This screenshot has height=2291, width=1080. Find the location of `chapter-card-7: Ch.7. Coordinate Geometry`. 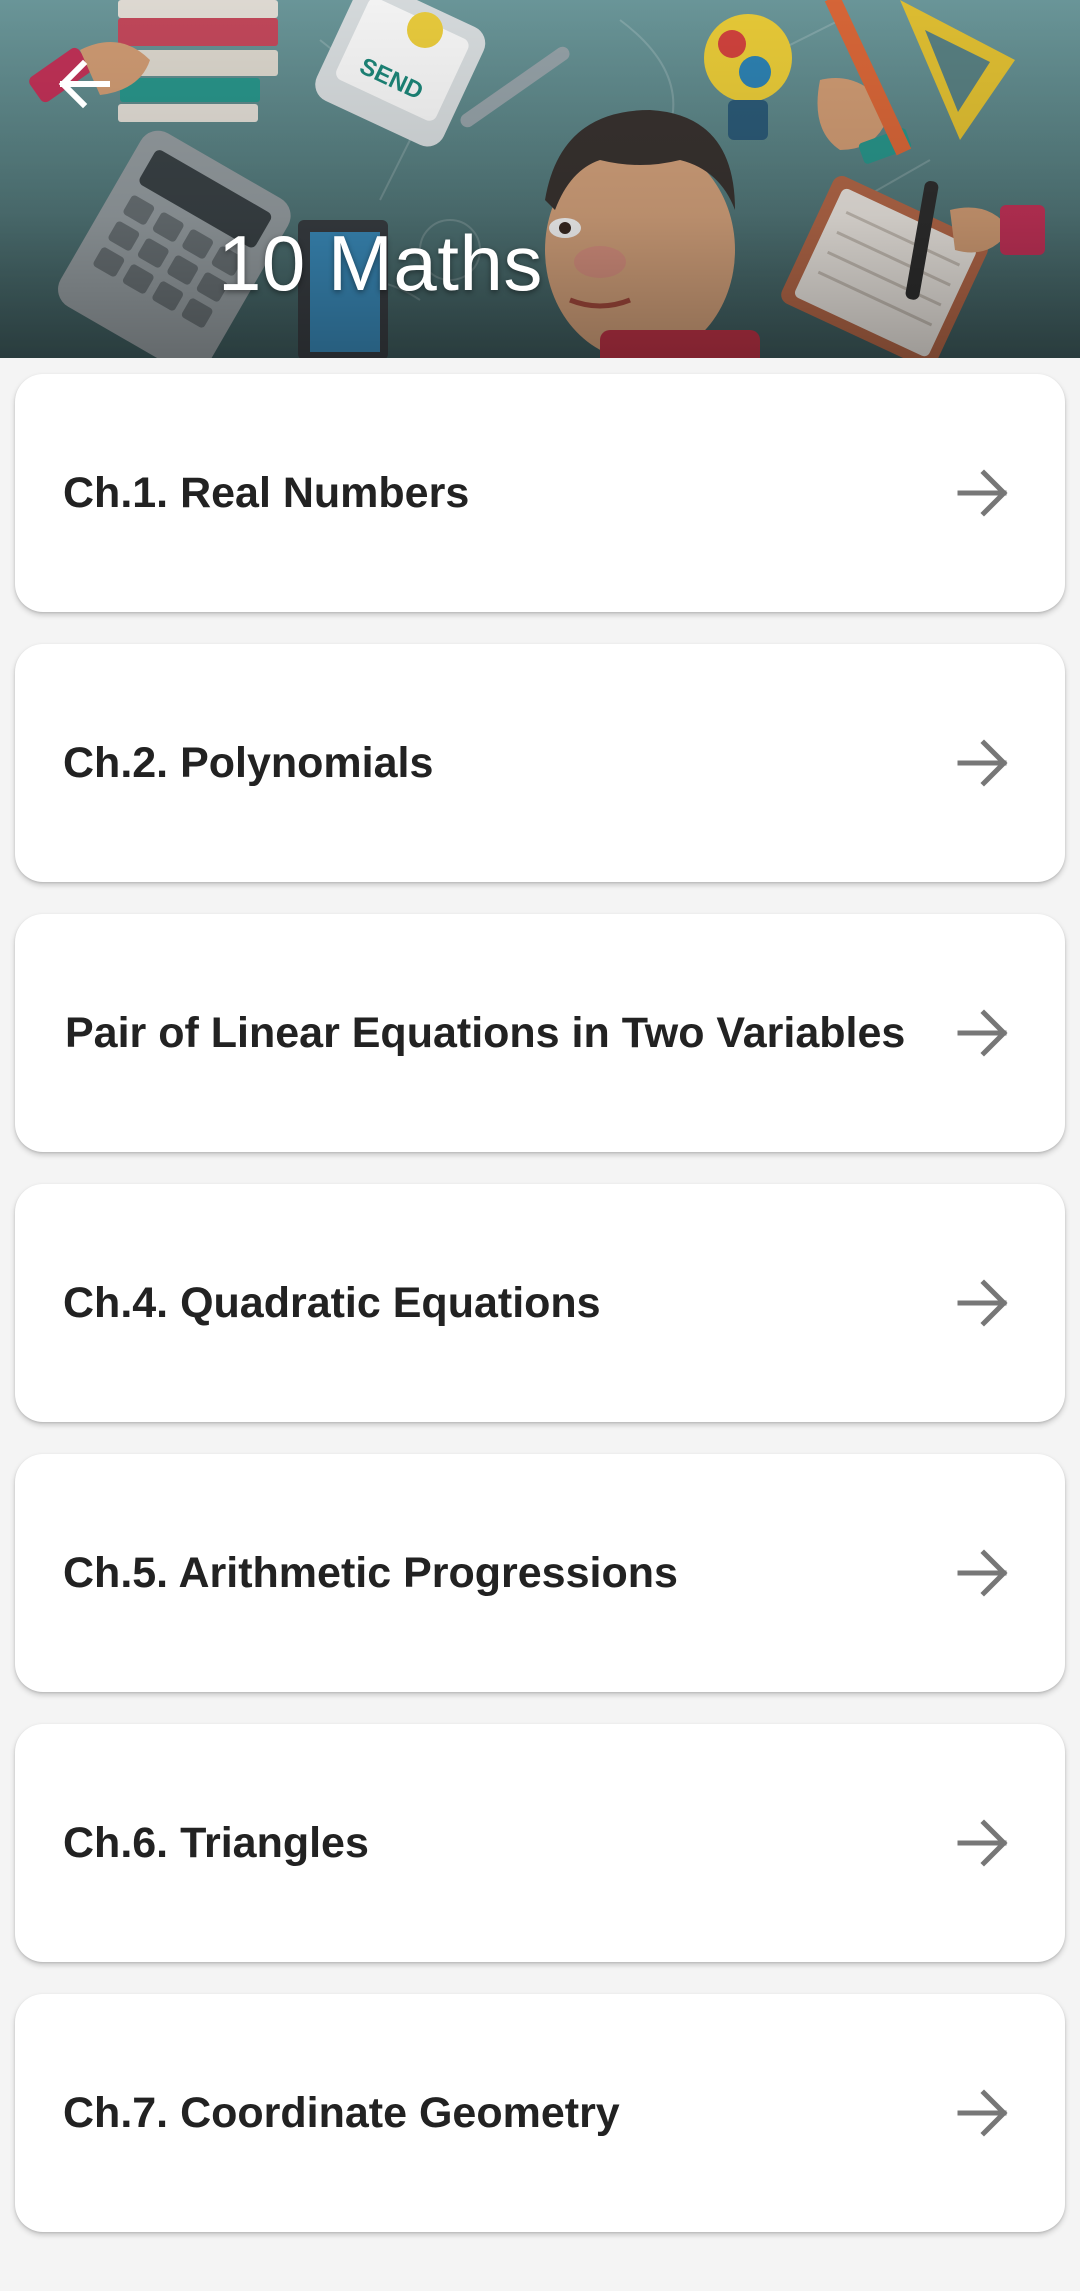

chapter-card-7: Ch.7. Coordinate Geometry is located at coordinates (540, 2113).